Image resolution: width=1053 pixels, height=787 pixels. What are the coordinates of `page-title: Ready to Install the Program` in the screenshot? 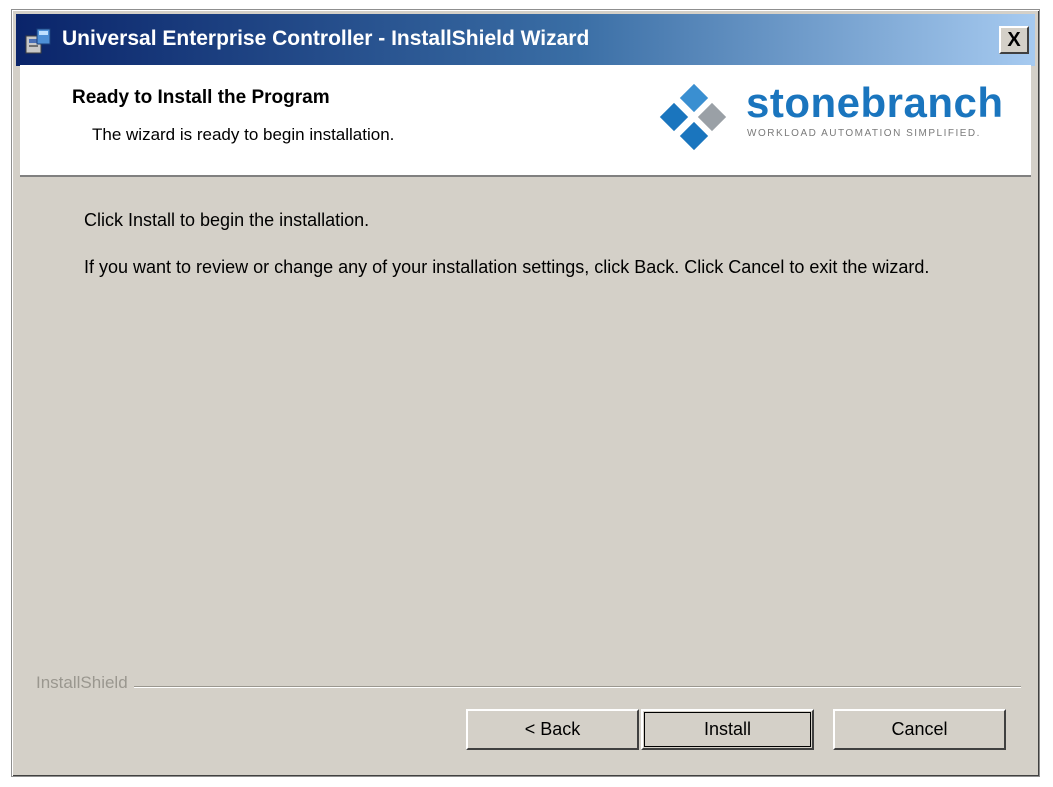 It's located at (201, 97).